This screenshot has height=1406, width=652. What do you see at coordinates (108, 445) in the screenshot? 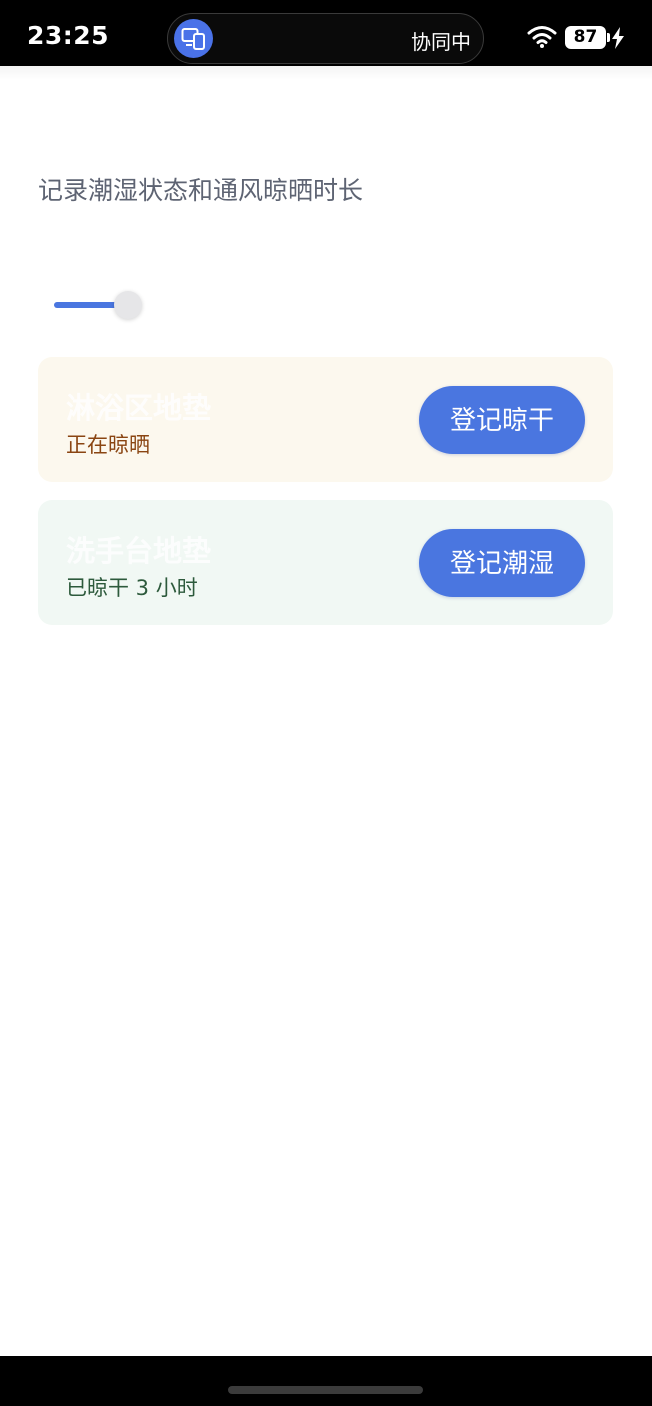
I see `card-status: 正在晾晒` at bounding box center [108, 445].